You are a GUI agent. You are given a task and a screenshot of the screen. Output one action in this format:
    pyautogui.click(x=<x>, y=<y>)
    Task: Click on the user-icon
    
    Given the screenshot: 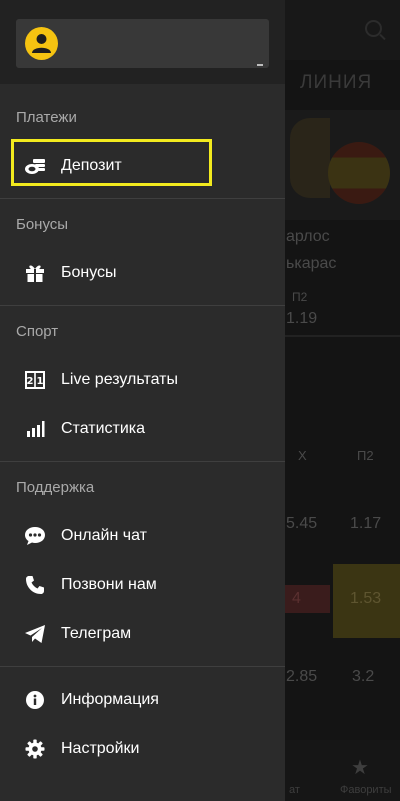 What is the action you would take?
    pyautogui.click(x=41, y=43)
    